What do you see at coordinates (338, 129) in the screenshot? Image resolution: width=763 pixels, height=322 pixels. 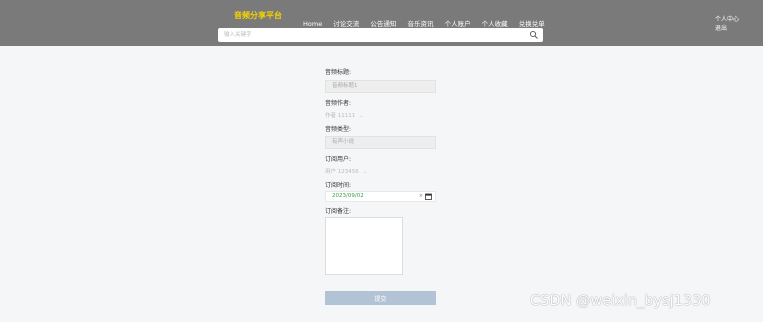 I see `audio-type-label: 音频类型:` at bounding box center [338, 129].